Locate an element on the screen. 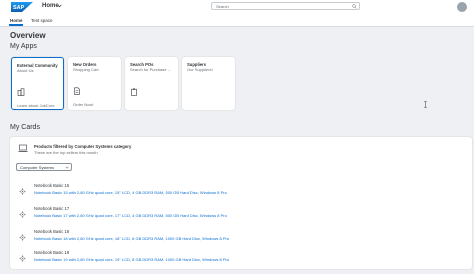 This screenshot has height=274, width=474. tab-test-space: Test space is located at coordinates (42, 20).